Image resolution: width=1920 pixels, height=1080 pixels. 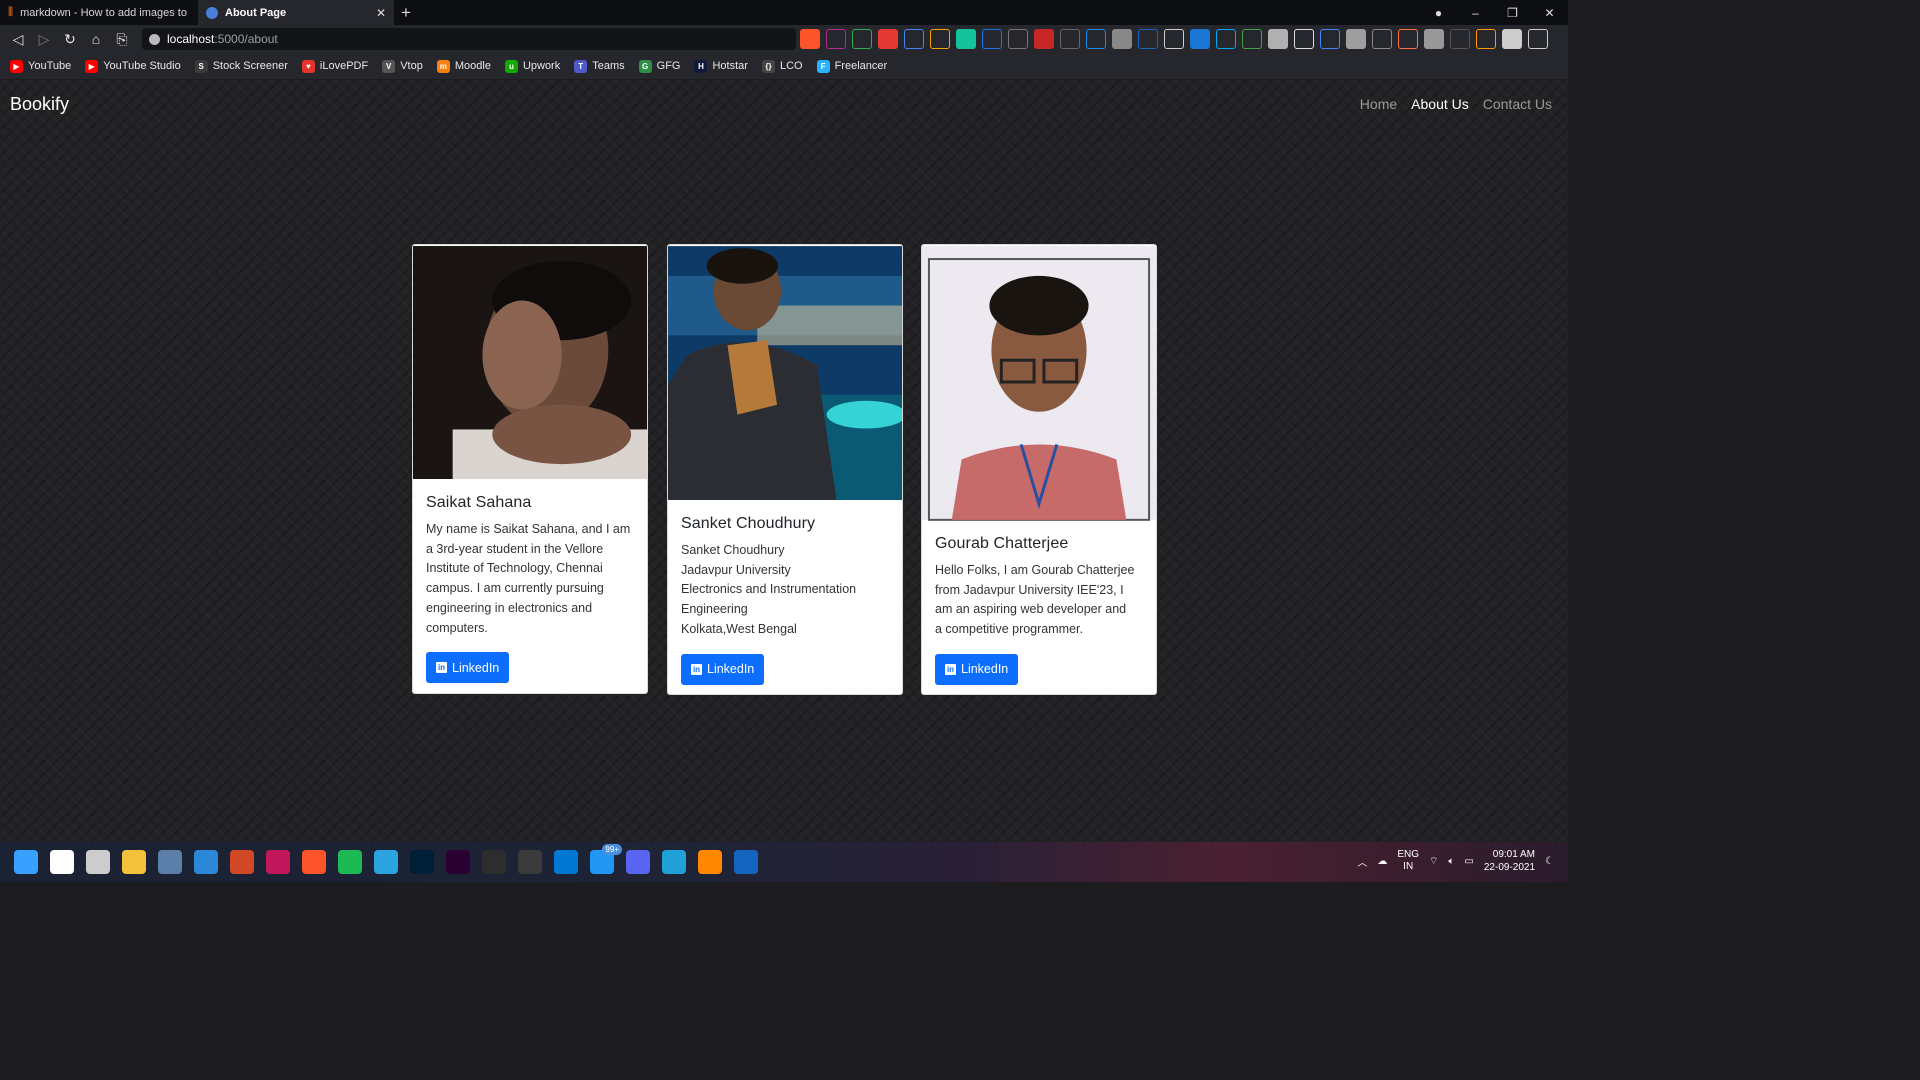 I want to click on bookmark-item: S Stock Screener, so click(x=241, y=66).